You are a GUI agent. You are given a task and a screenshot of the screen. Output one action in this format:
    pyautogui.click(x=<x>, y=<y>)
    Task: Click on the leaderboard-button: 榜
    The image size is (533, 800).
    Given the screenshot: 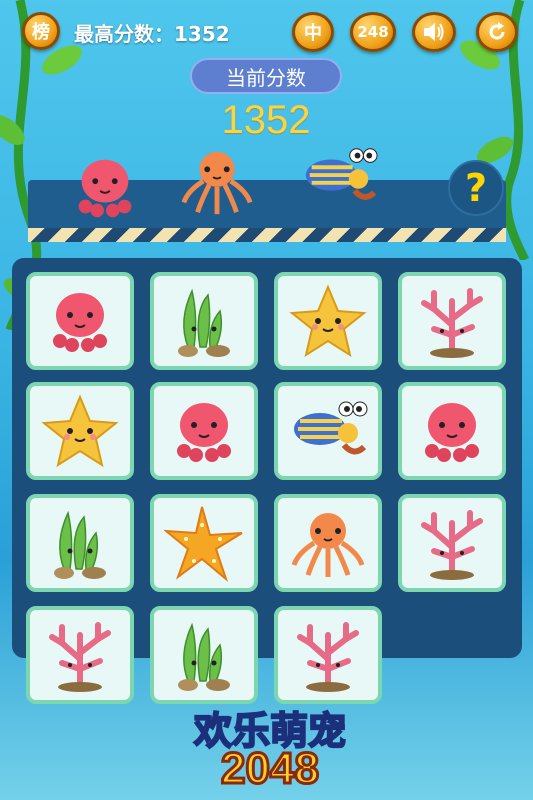 What is the action you would take?
    pyautogui.click(x=41, y=31)
    